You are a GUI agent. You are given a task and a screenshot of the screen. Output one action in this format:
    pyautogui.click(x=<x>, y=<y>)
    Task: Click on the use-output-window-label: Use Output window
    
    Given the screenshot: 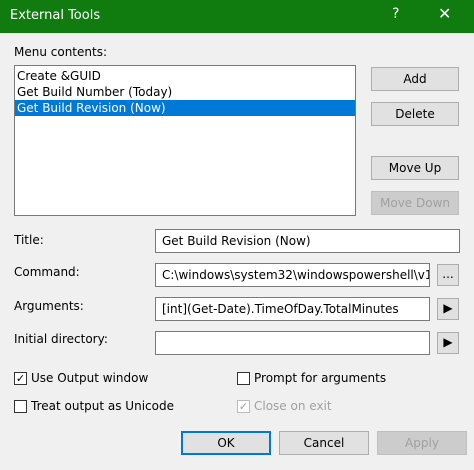 What is the action you would take?
    pyautogui.click(x=90, y=378)
    